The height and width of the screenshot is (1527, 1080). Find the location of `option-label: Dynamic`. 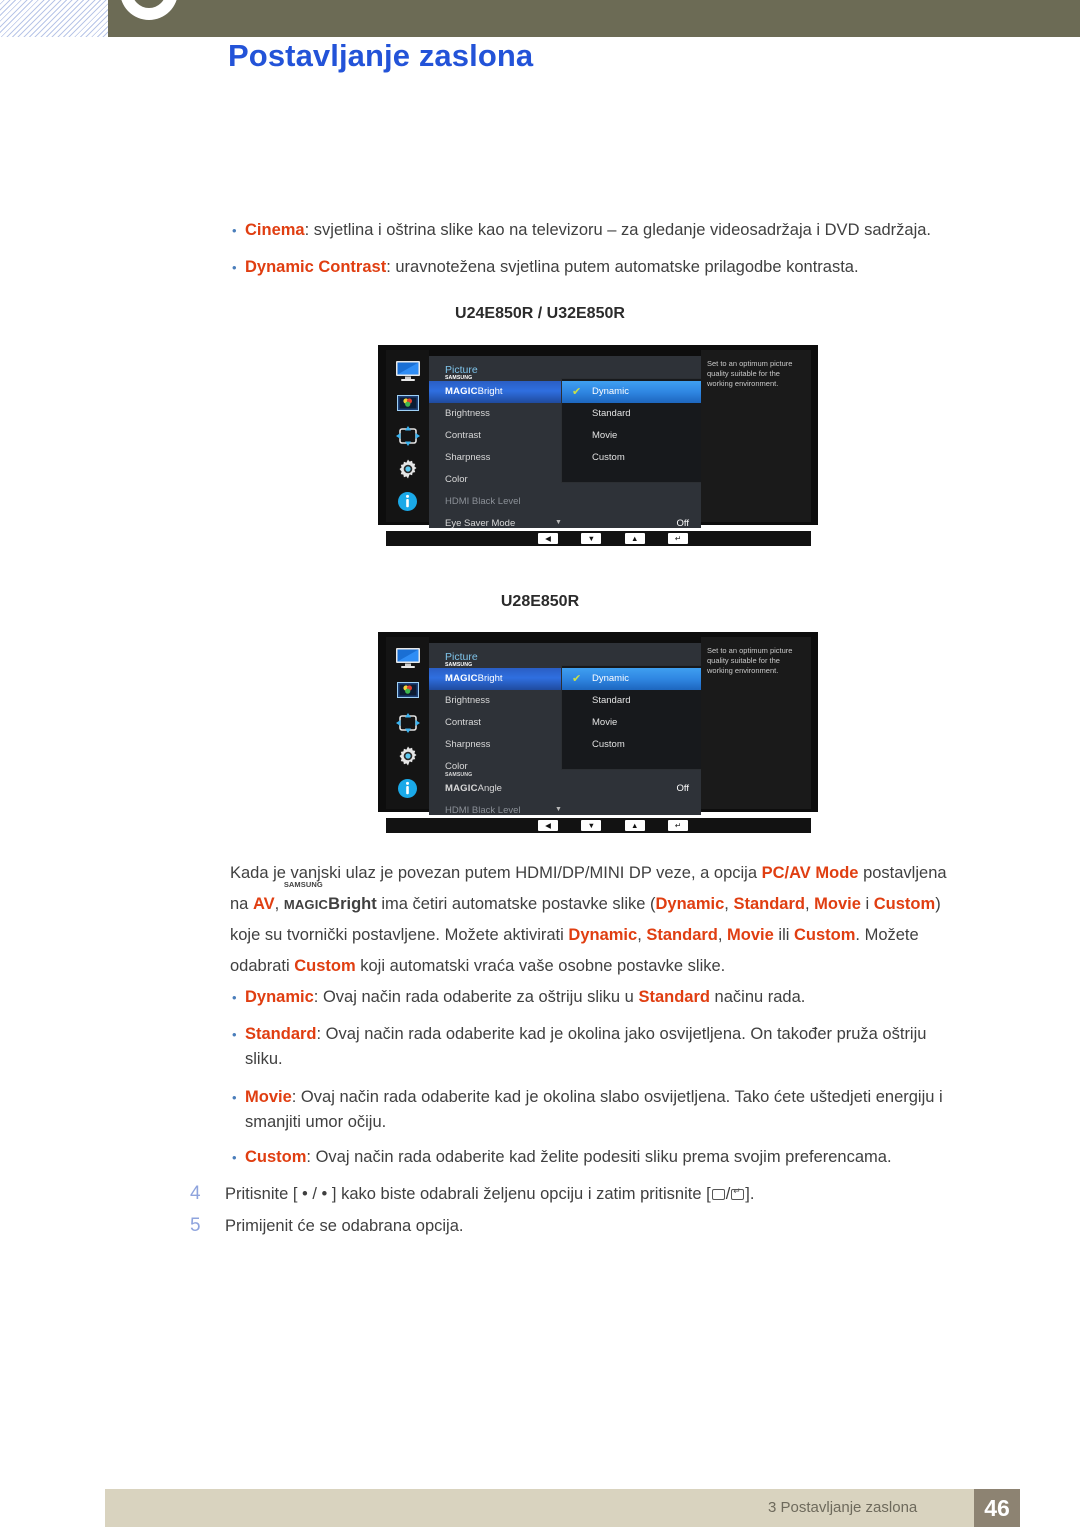

option-label: Dynamic is located at coordinates (610, 678).